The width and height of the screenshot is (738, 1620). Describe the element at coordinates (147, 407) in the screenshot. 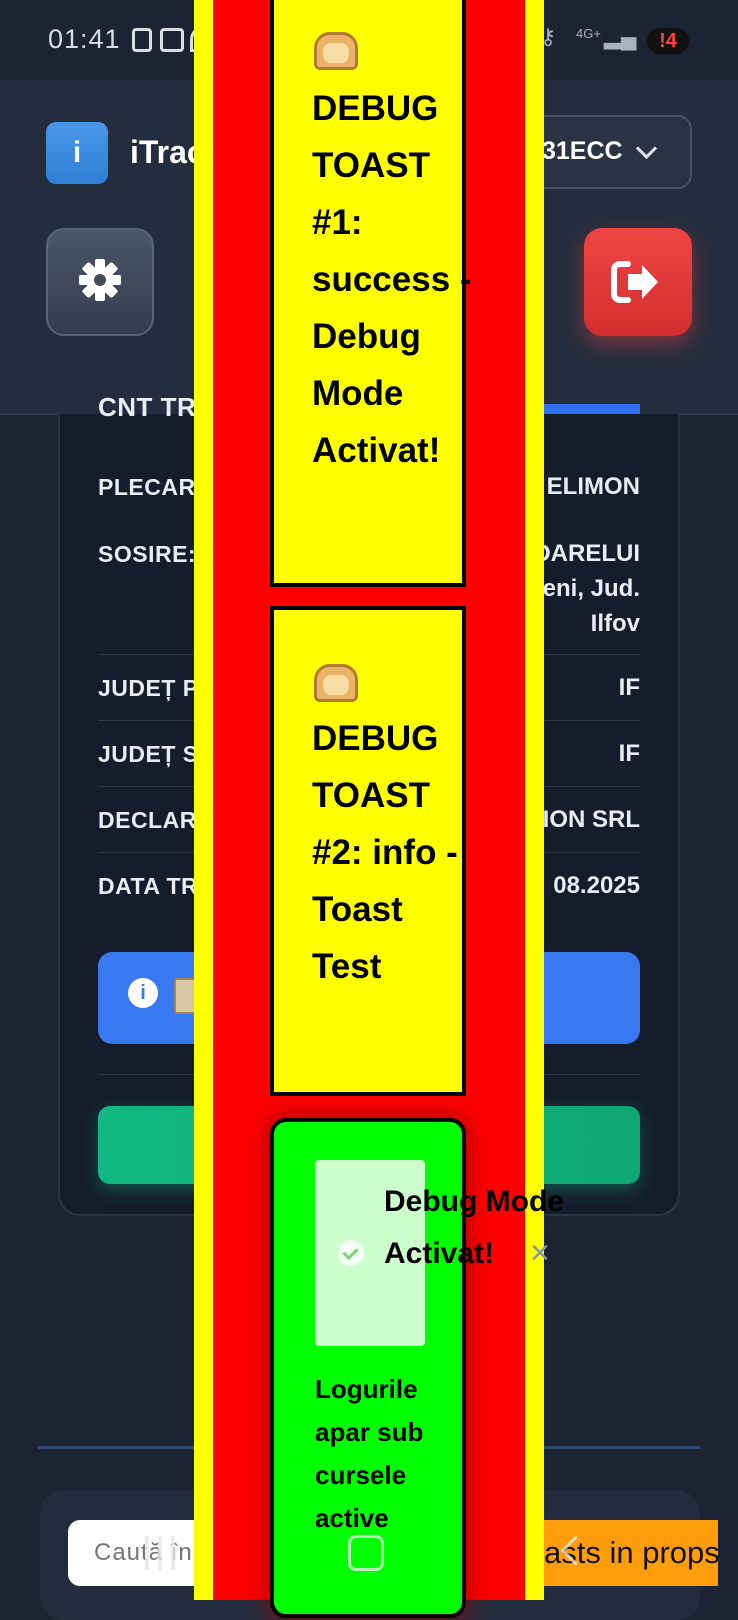

I see `card-top-label: CNT TR` at that location.